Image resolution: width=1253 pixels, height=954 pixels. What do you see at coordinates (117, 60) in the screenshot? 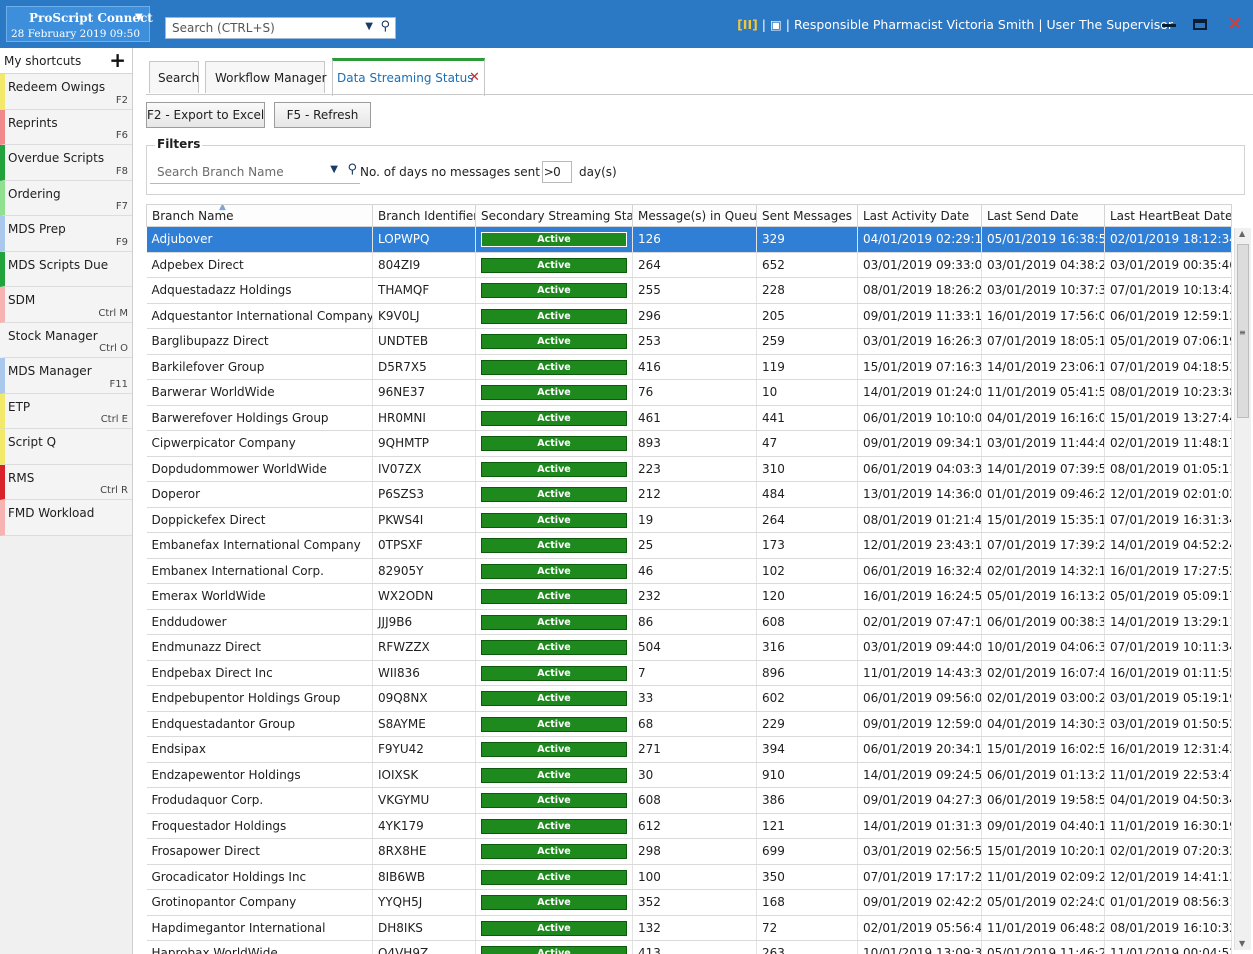
I see `add-shortcut-icon: +` at bounding box center [117, 60].